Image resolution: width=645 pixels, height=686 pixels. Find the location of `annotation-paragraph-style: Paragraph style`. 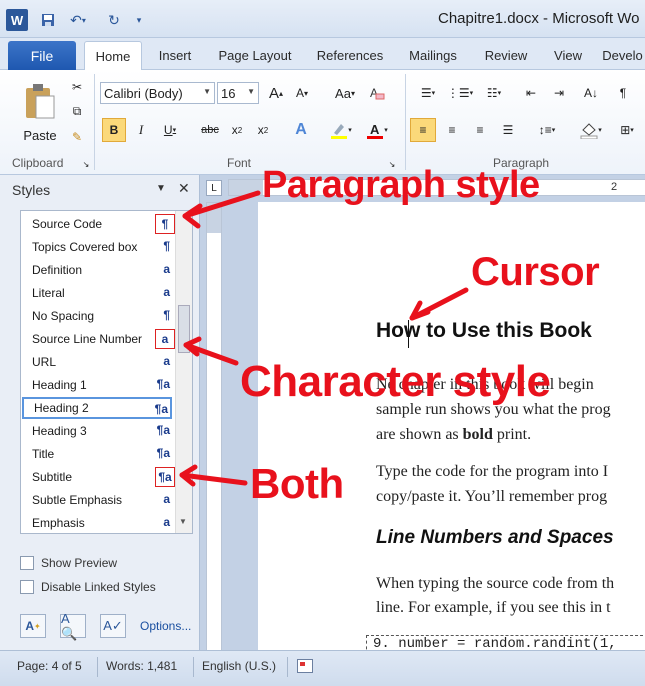

annotation-paragraph-style: Paragraph style is located at coordinates (401, 185).